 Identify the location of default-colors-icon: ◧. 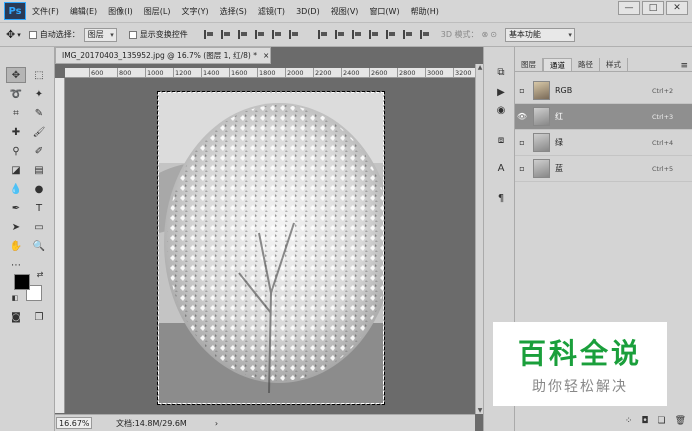
(15, 298).